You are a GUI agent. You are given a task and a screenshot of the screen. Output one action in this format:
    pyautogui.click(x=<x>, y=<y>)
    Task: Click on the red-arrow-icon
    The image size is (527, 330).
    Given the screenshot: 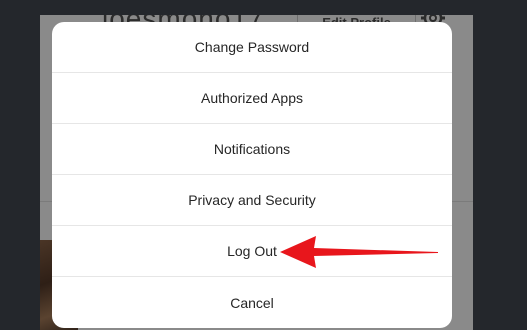 What is the action you would take?
    pyautogui.click(x=359, y=252)
    